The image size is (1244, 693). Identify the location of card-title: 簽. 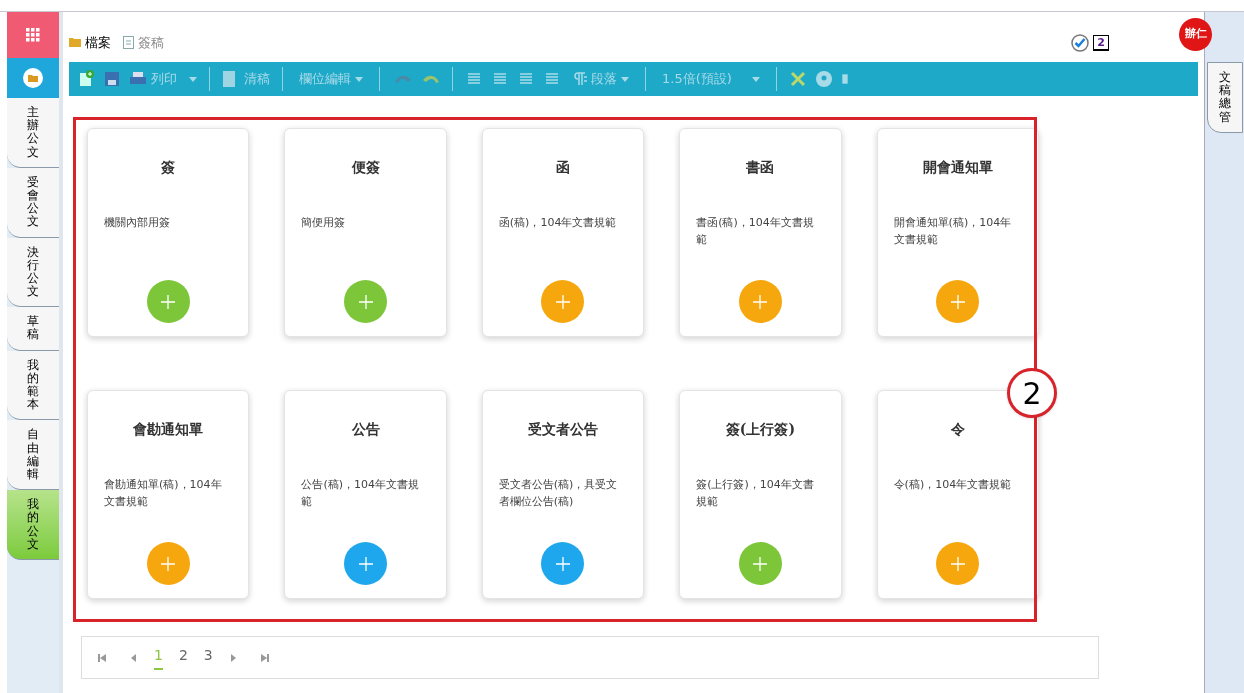
(168, 167).